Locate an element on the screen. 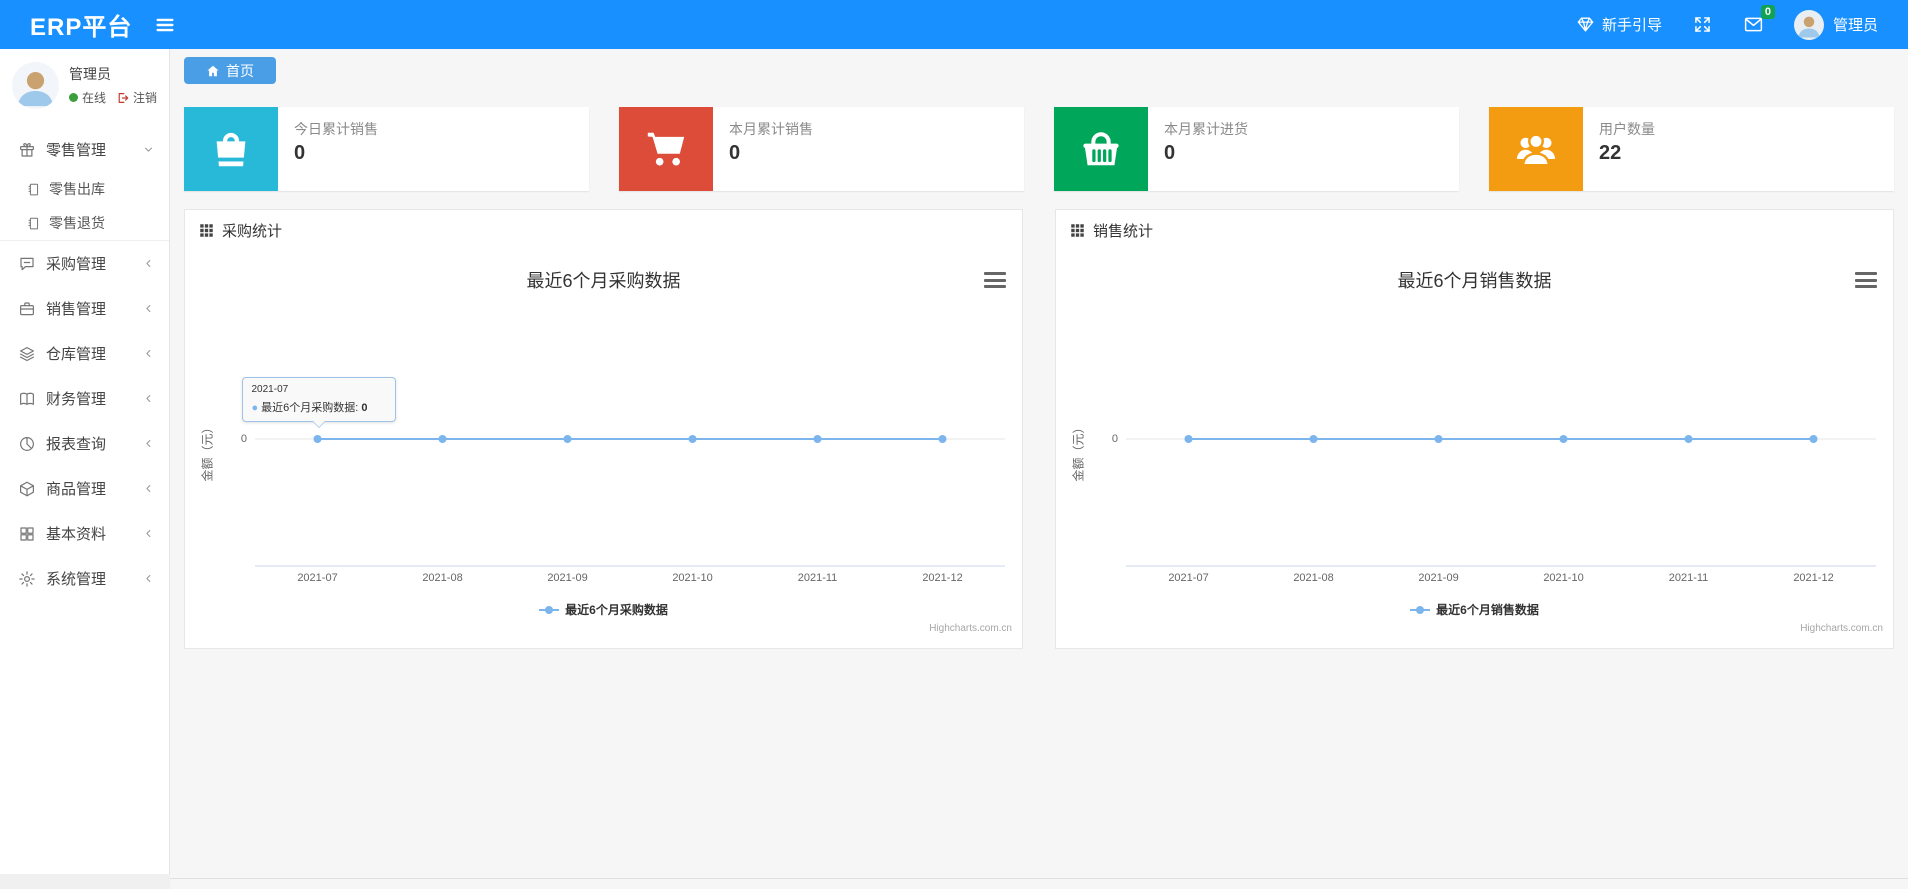 Image resolution: width=1908 pixels, height=889 pixels. messages-button: 0 is located at coordinates (1759, 20).